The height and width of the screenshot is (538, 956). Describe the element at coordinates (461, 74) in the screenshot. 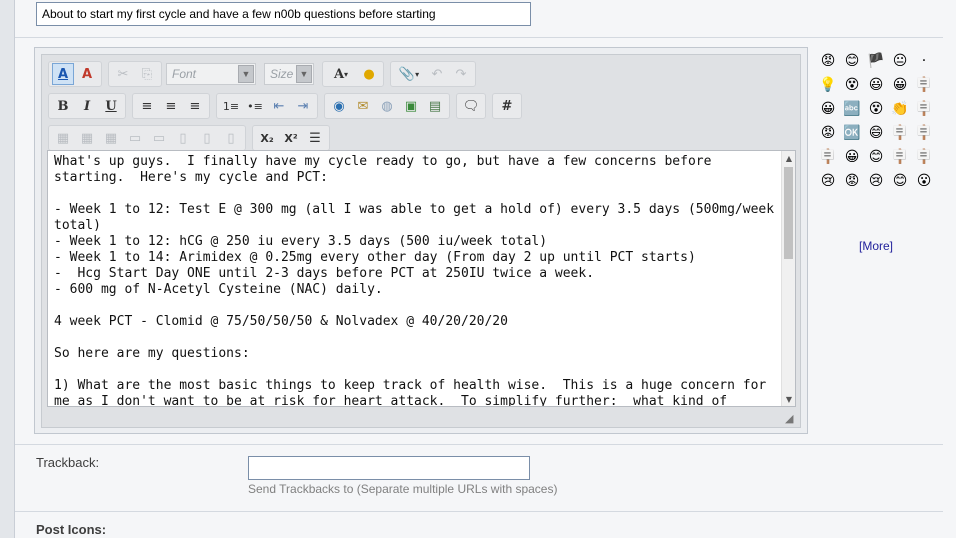

I see `redo-icon: ↷` at that location.